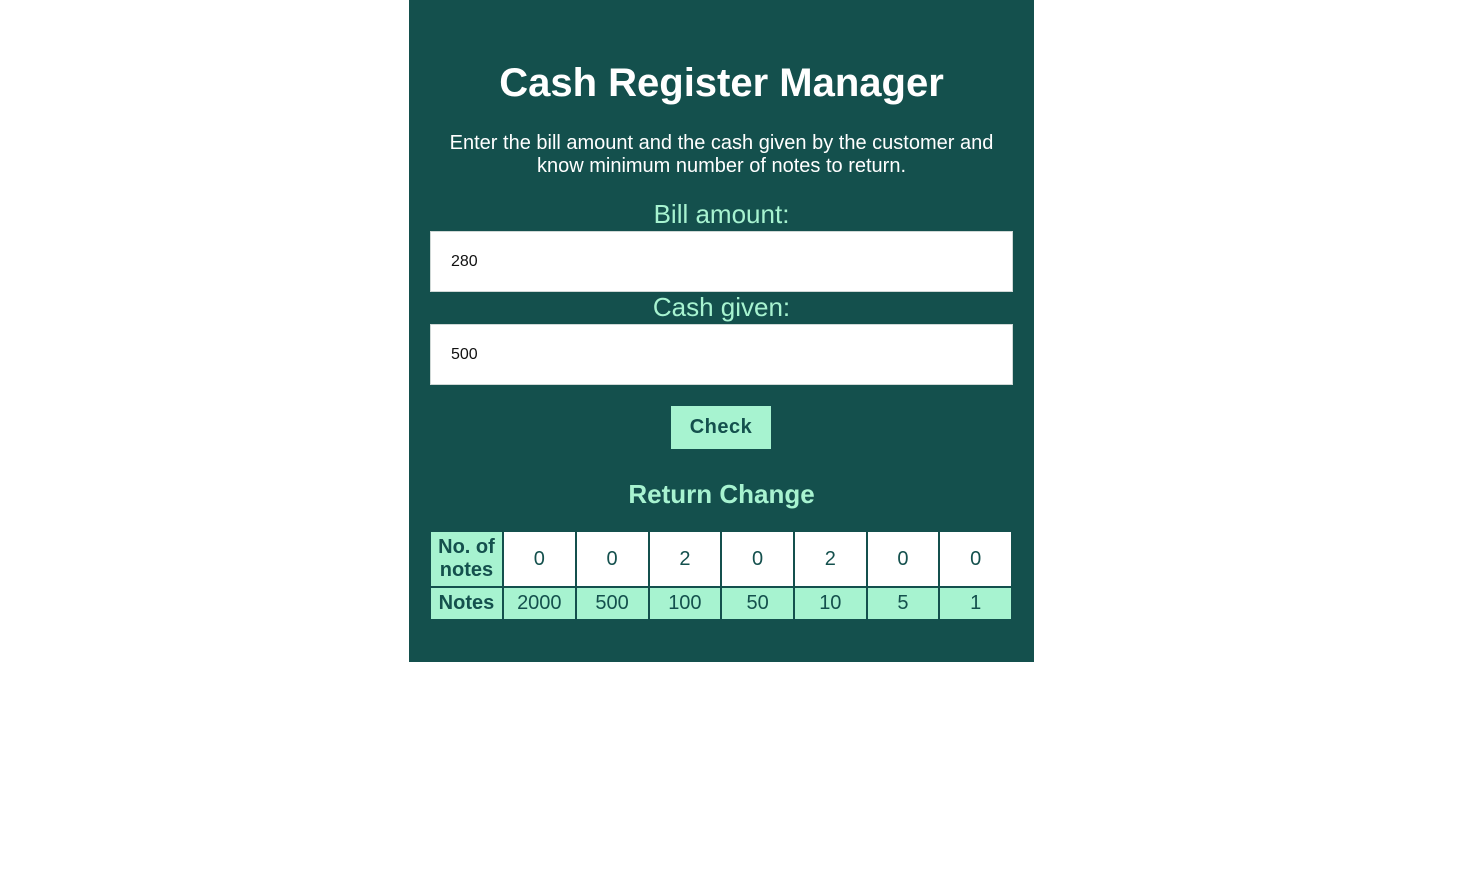  What do you see at coordinates (685, 603) in the screenshot?
I see `note-denomination-cell: 100` at bounding box center [685, 603].